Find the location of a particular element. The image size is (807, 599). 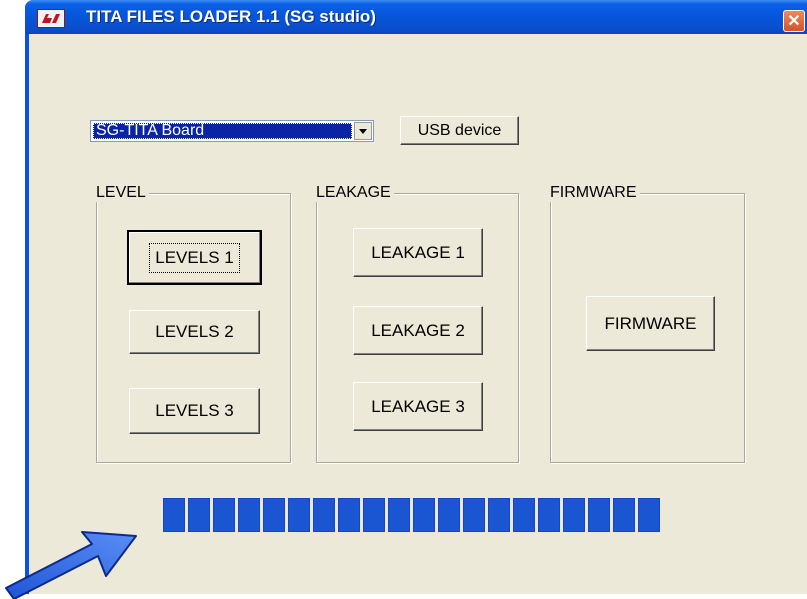

firmware-group-label: FIRMWARE is located at coordinates (594, 193).